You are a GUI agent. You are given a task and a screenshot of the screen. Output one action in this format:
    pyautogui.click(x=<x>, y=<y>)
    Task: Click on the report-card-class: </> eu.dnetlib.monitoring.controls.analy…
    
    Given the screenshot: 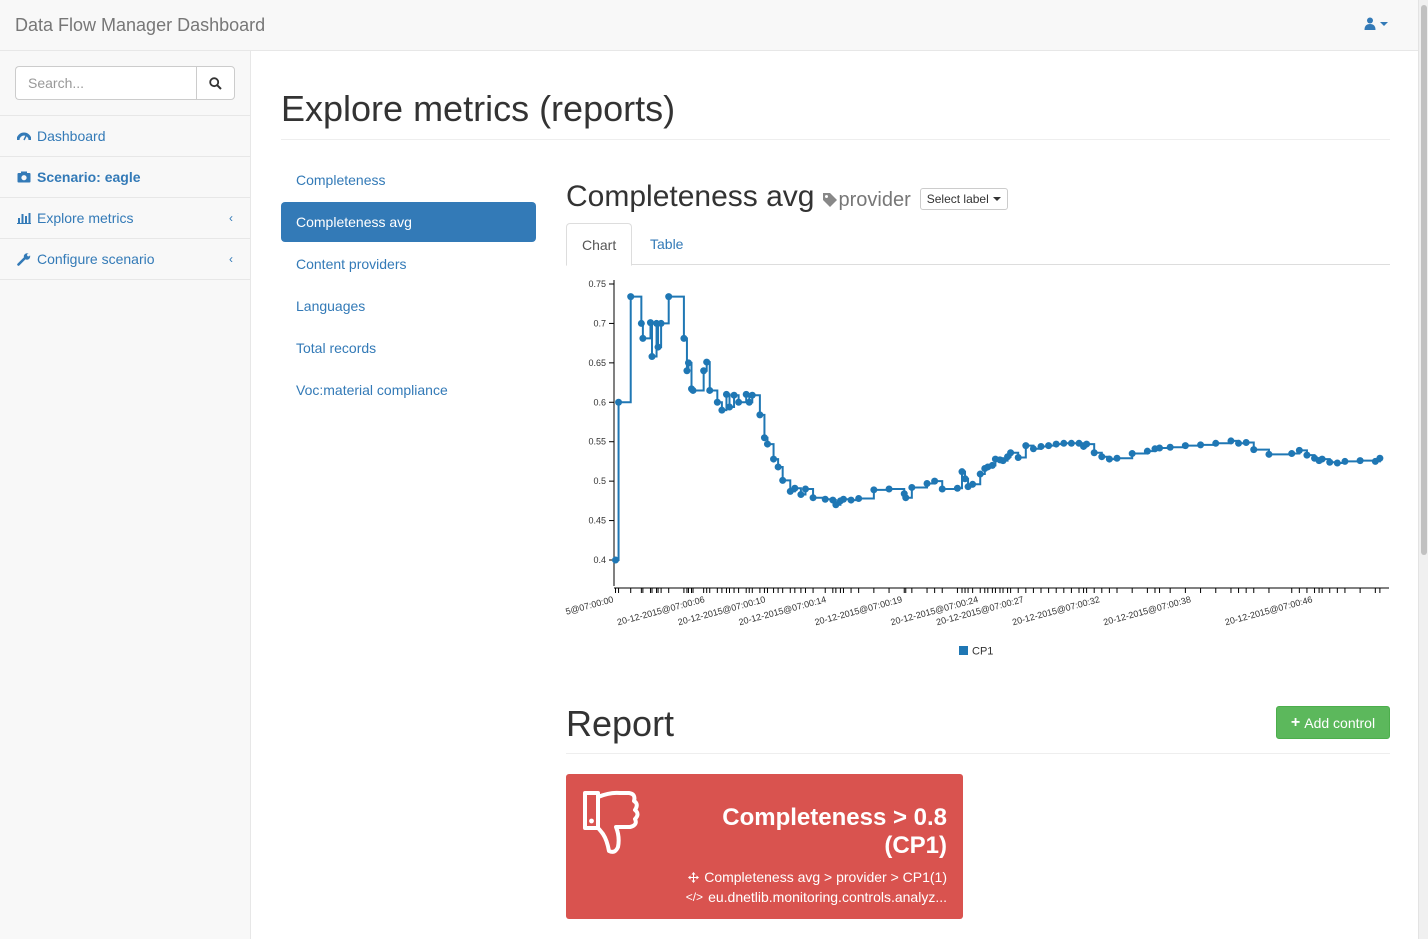 What is the action you would take?
    pyautogui.click(x=816, y=897)
    